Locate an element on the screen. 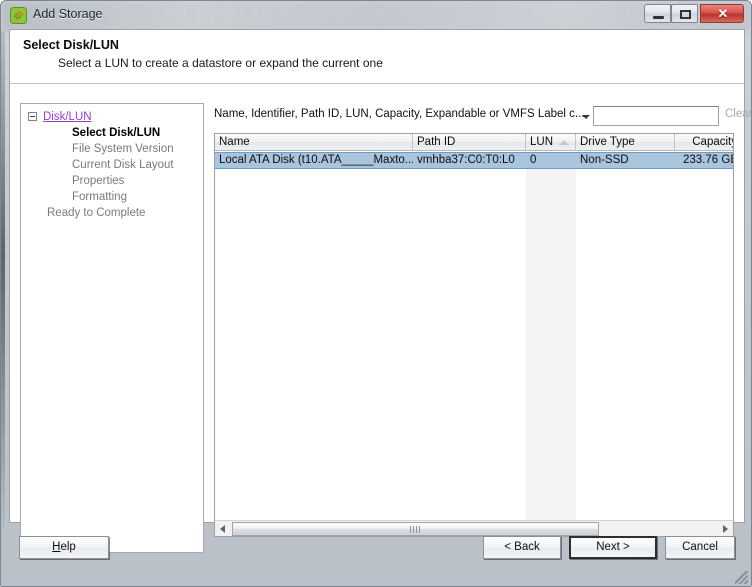  column-header-path-id: Path ID is located at coordinates (469, 142).